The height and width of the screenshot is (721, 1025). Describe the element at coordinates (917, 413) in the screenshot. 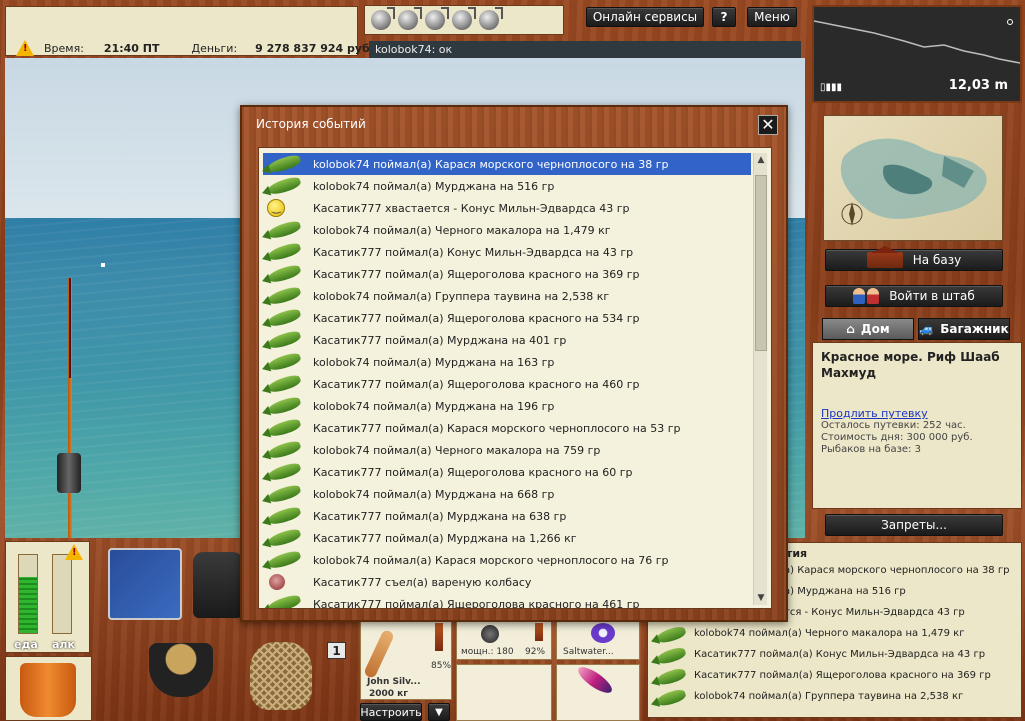

I see `extend-permit-link: Продлить путевку` at that location.